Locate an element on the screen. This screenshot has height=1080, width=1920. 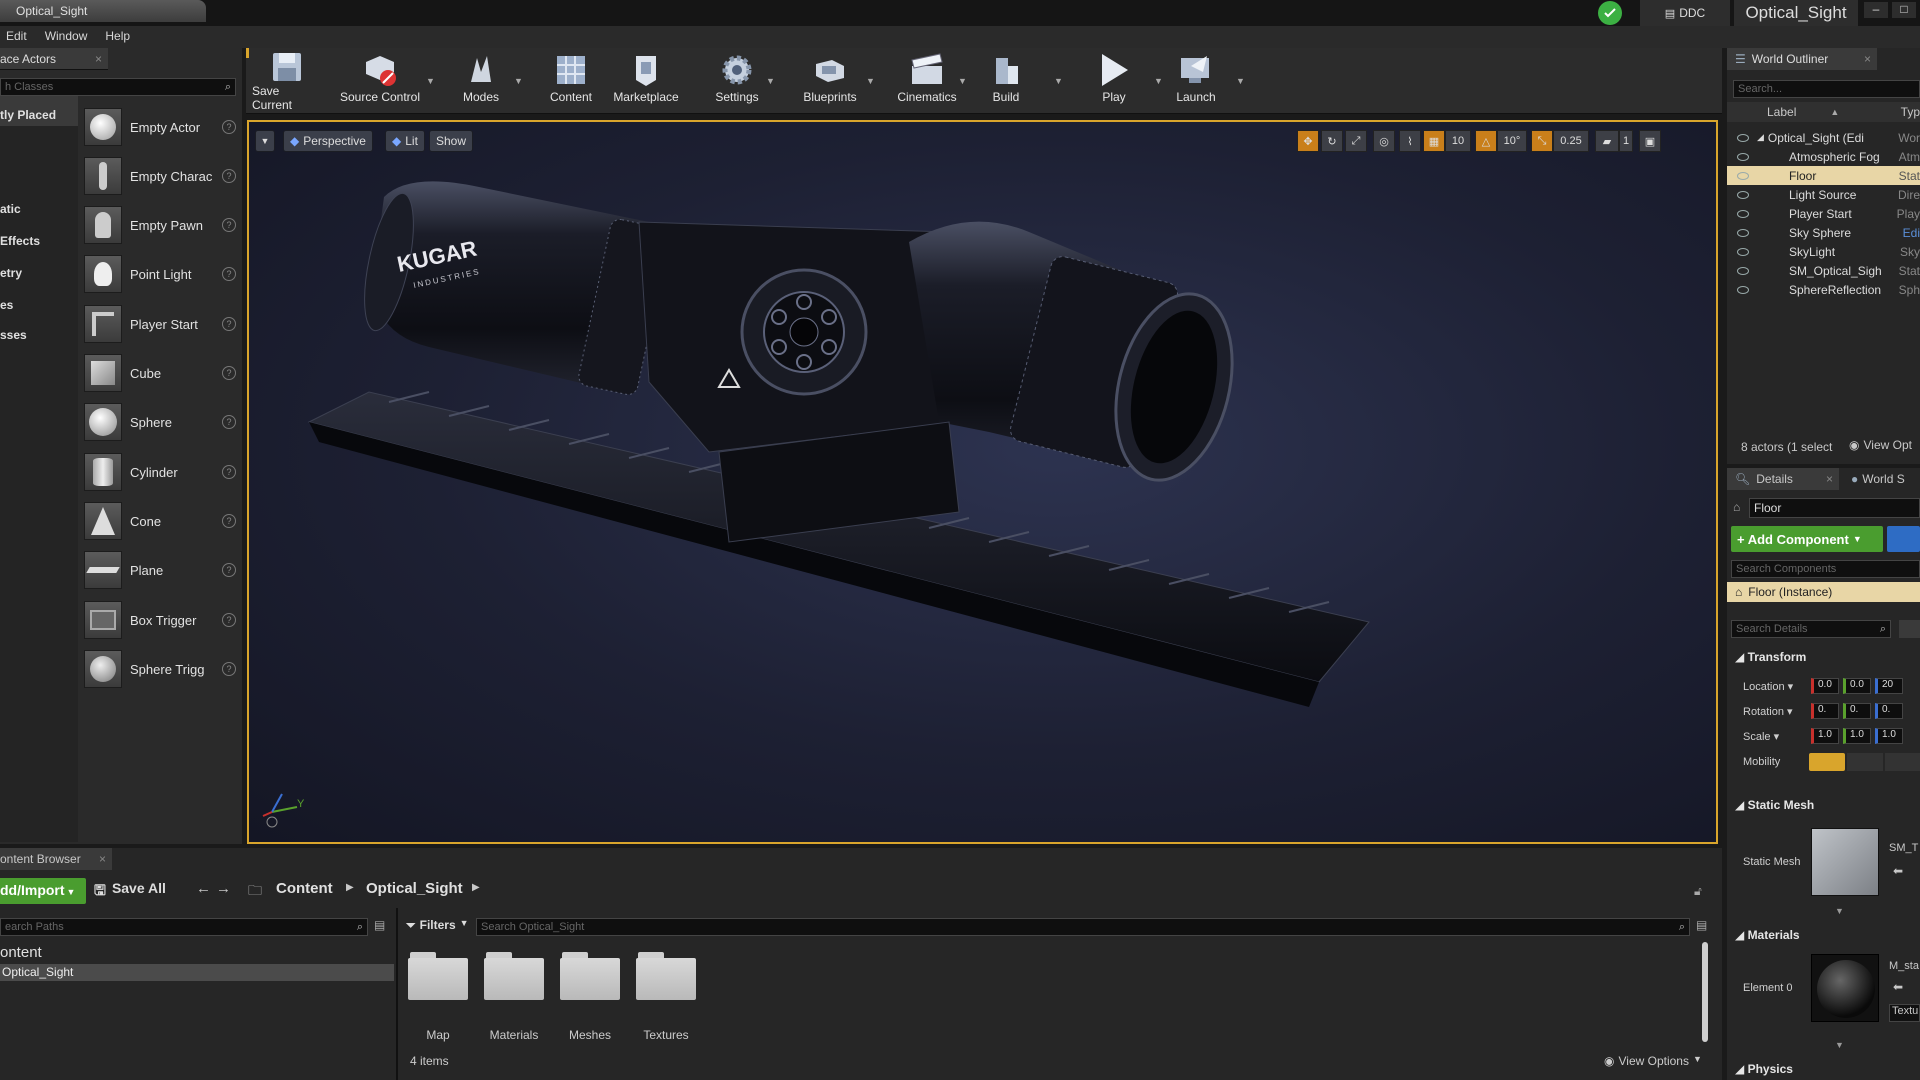
outliner-row-floor-selected: Floor Stat is located at coordinates (1823, 175).